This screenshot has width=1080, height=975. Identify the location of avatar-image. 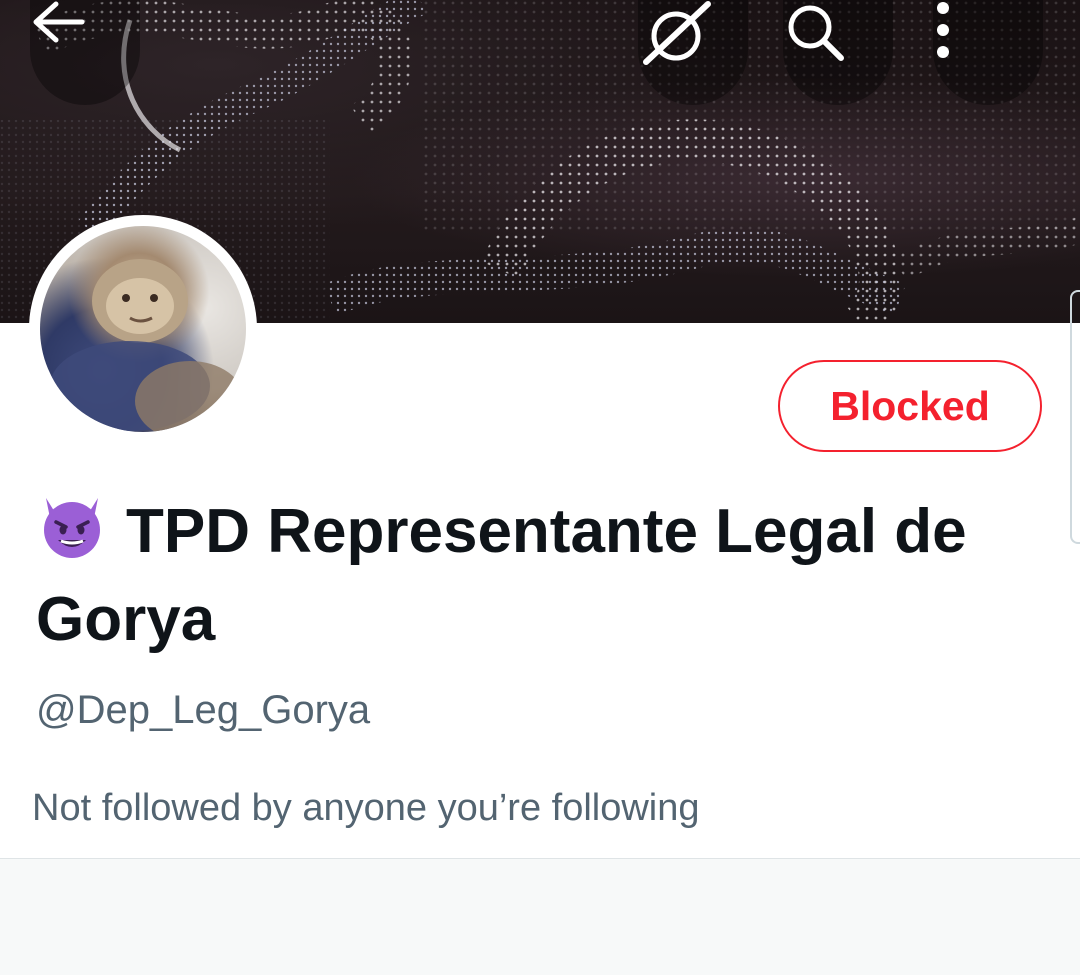
(143, 329).